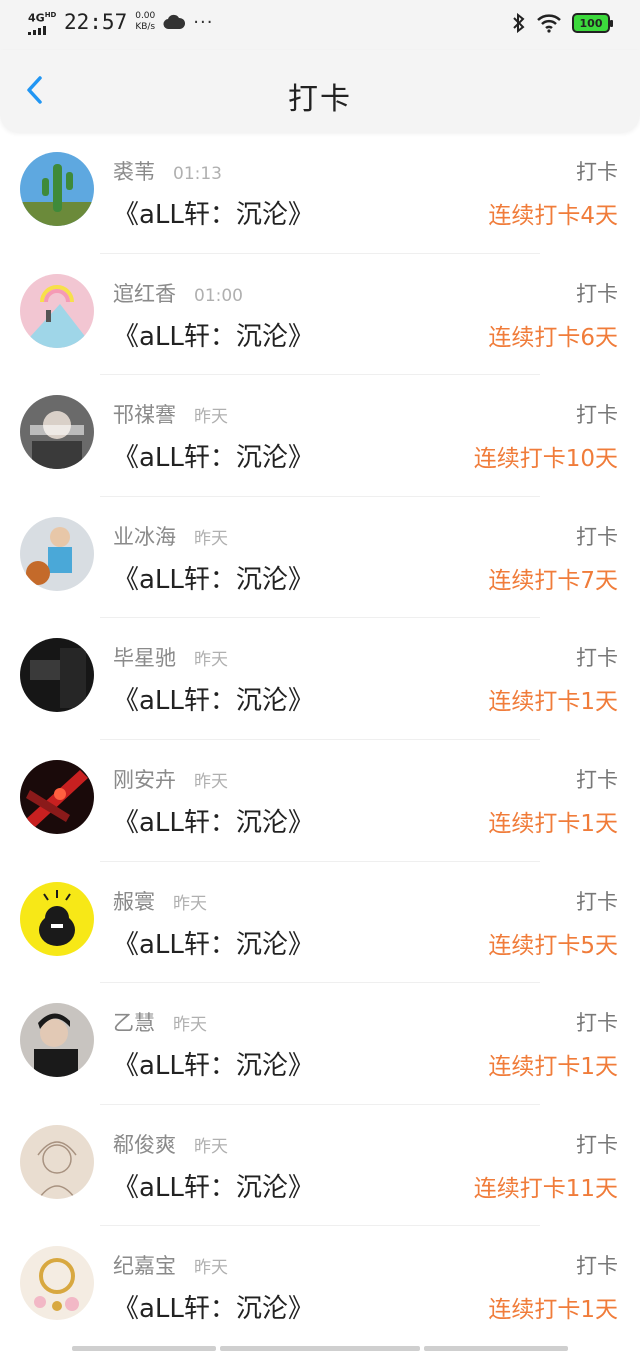 The height and width of the screenshot is (1351, 640). I want to click on bluetooth-icon, so click(519, 23).